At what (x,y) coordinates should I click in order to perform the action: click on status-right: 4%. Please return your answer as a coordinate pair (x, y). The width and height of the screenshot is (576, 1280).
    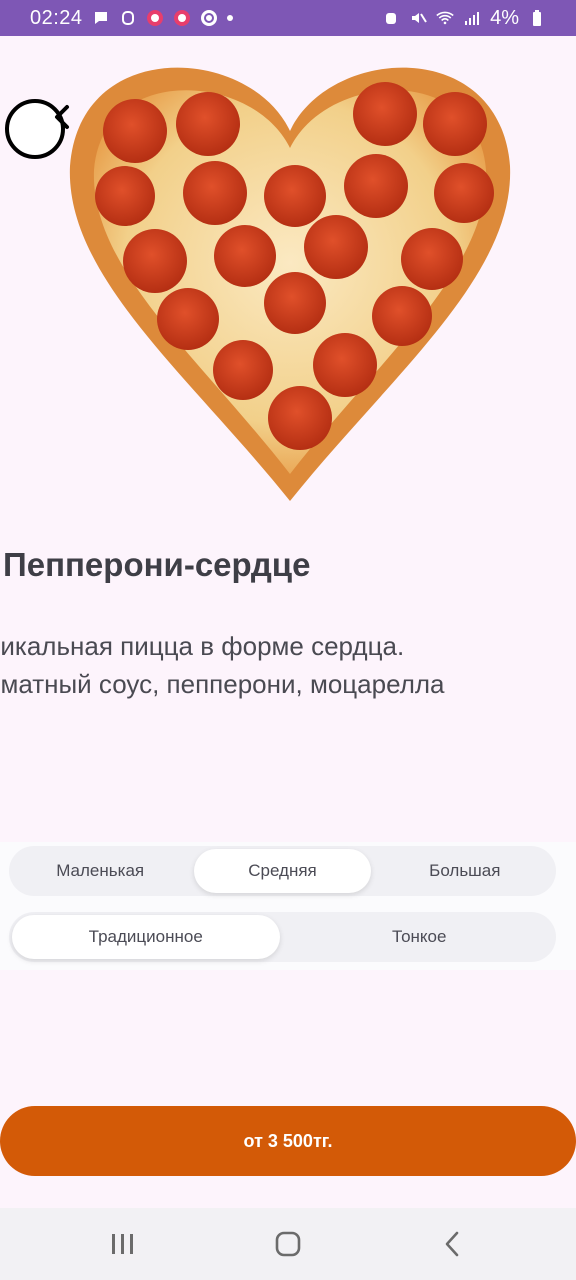
    Looking at the image, I should click on (464, 18).